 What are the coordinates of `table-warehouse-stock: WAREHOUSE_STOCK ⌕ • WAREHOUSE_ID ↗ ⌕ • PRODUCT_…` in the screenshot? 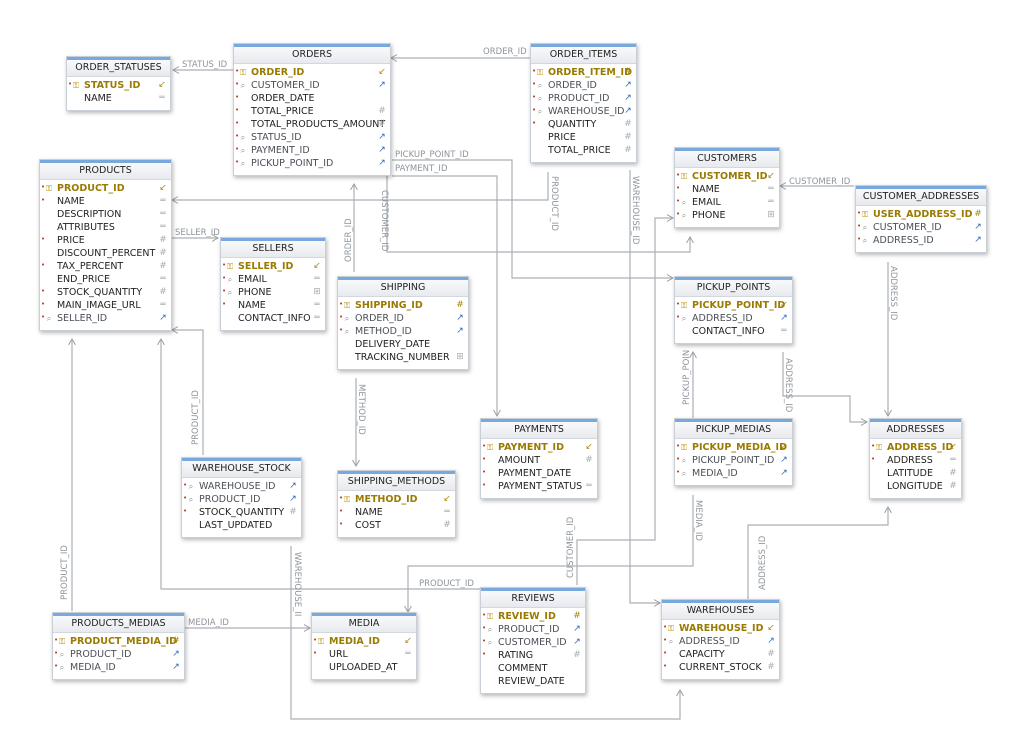 It's located at (241, 497).